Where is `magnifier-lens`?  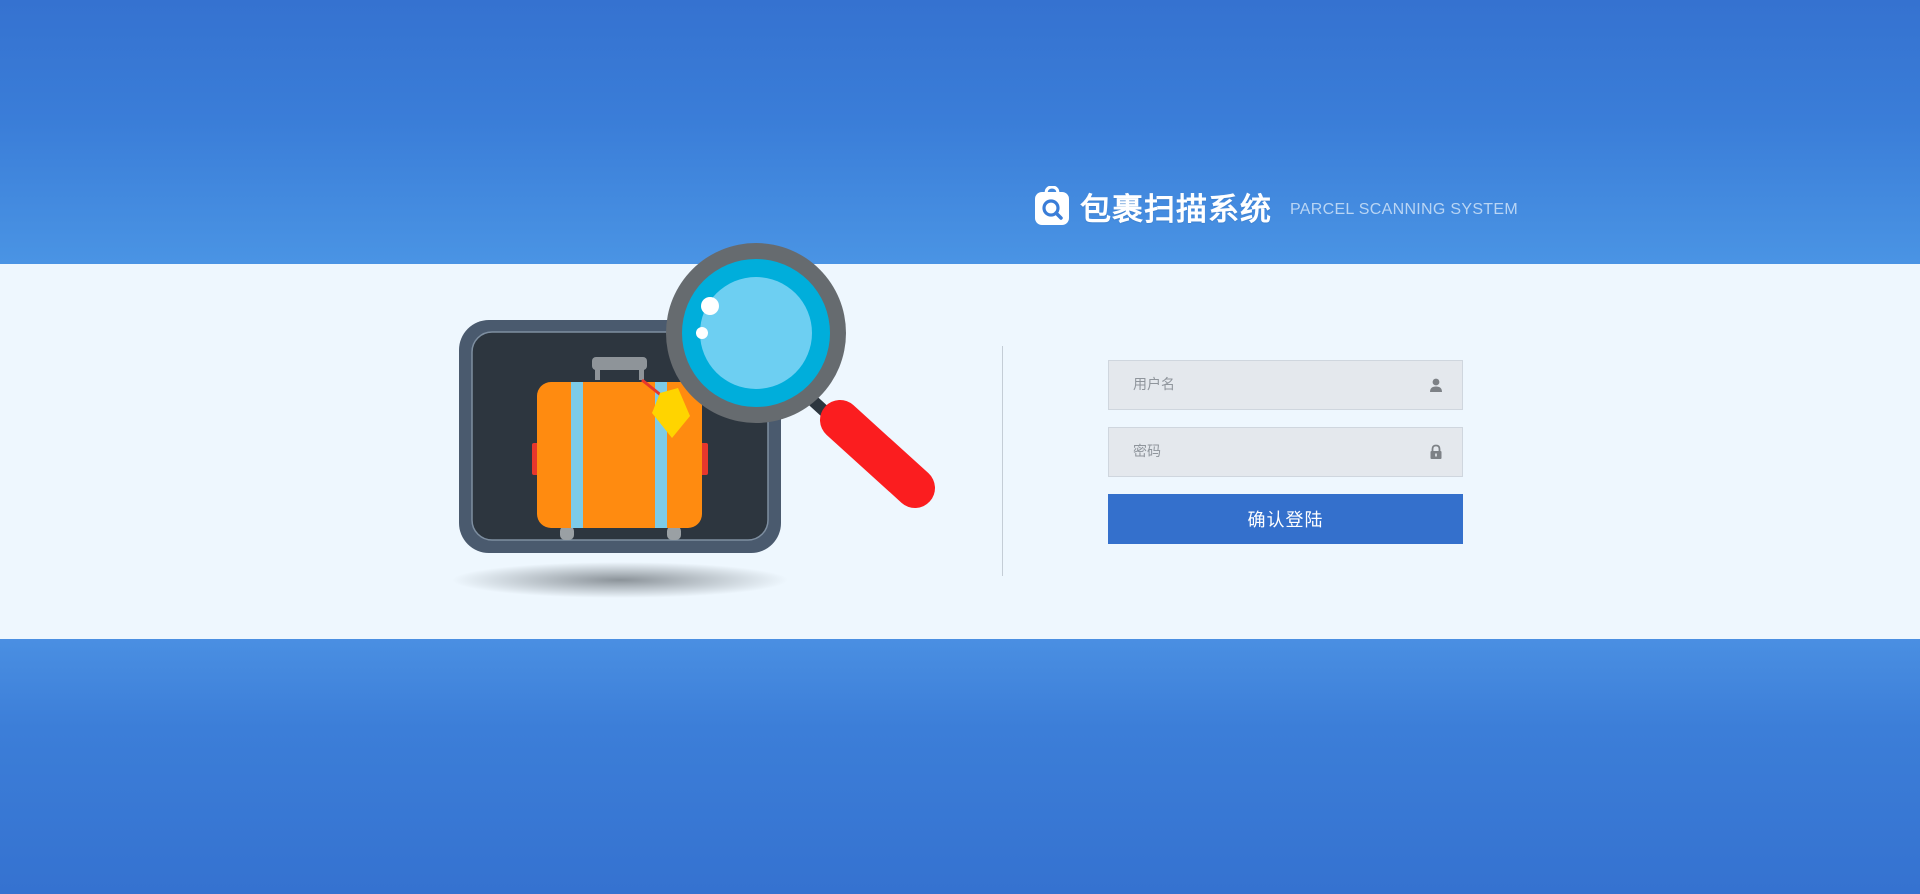 magnifier-lens is located at coordinates (756, 333).